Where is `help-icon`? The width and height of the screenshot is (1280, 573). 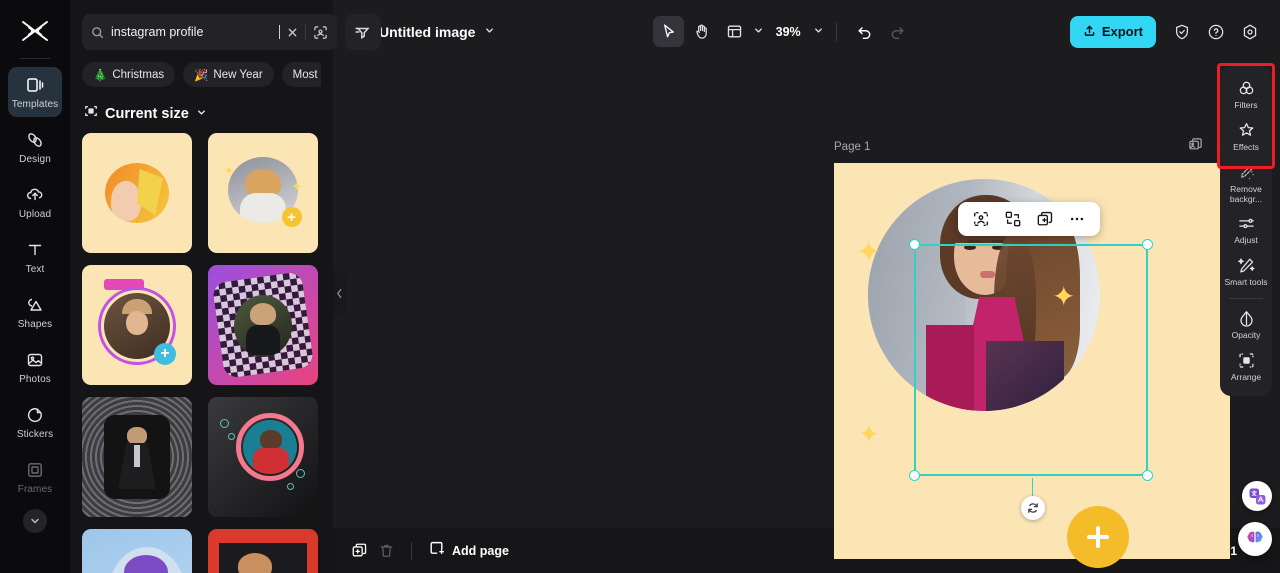 help-icon is located at coordinates (1216, 31).